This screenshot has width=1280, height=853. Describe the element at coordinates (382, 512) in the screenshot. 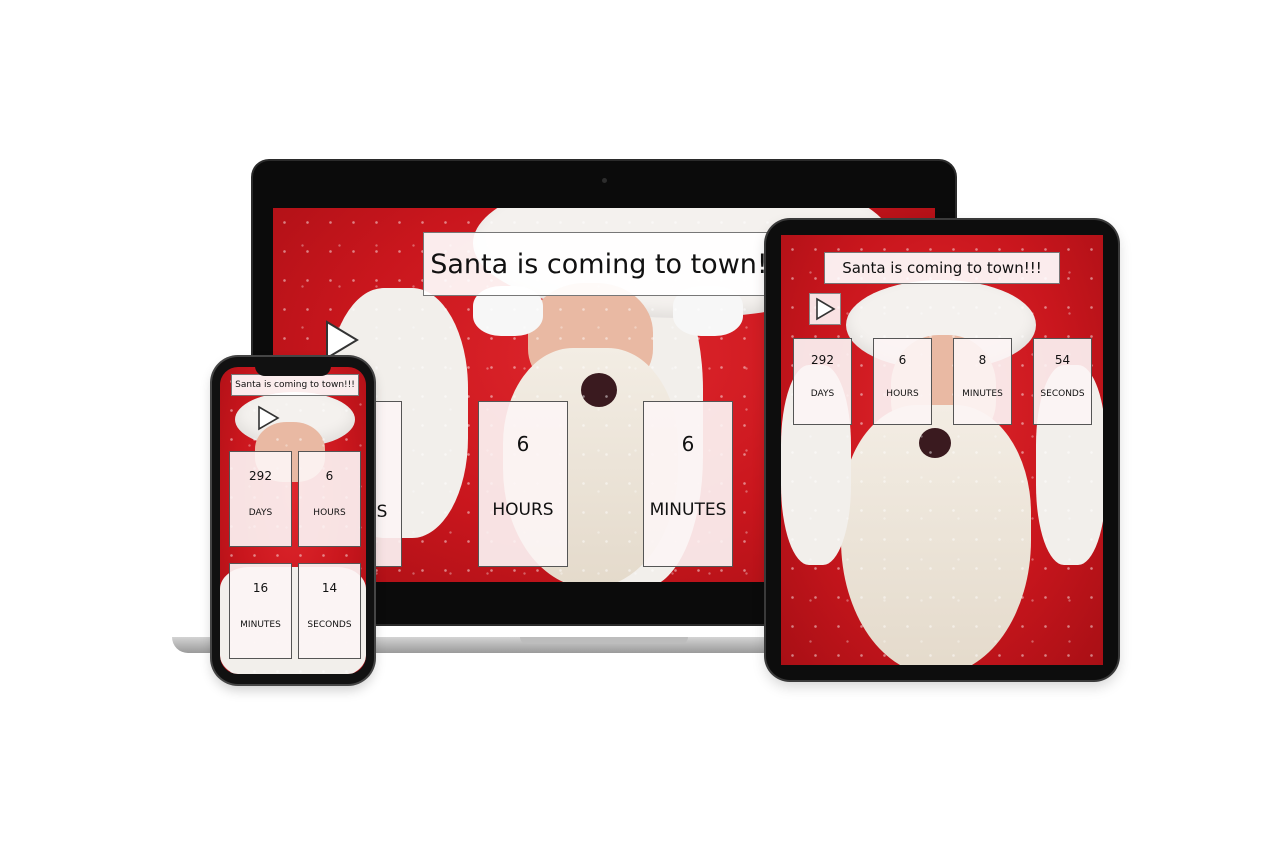

I see `tile-label: S` at that location.